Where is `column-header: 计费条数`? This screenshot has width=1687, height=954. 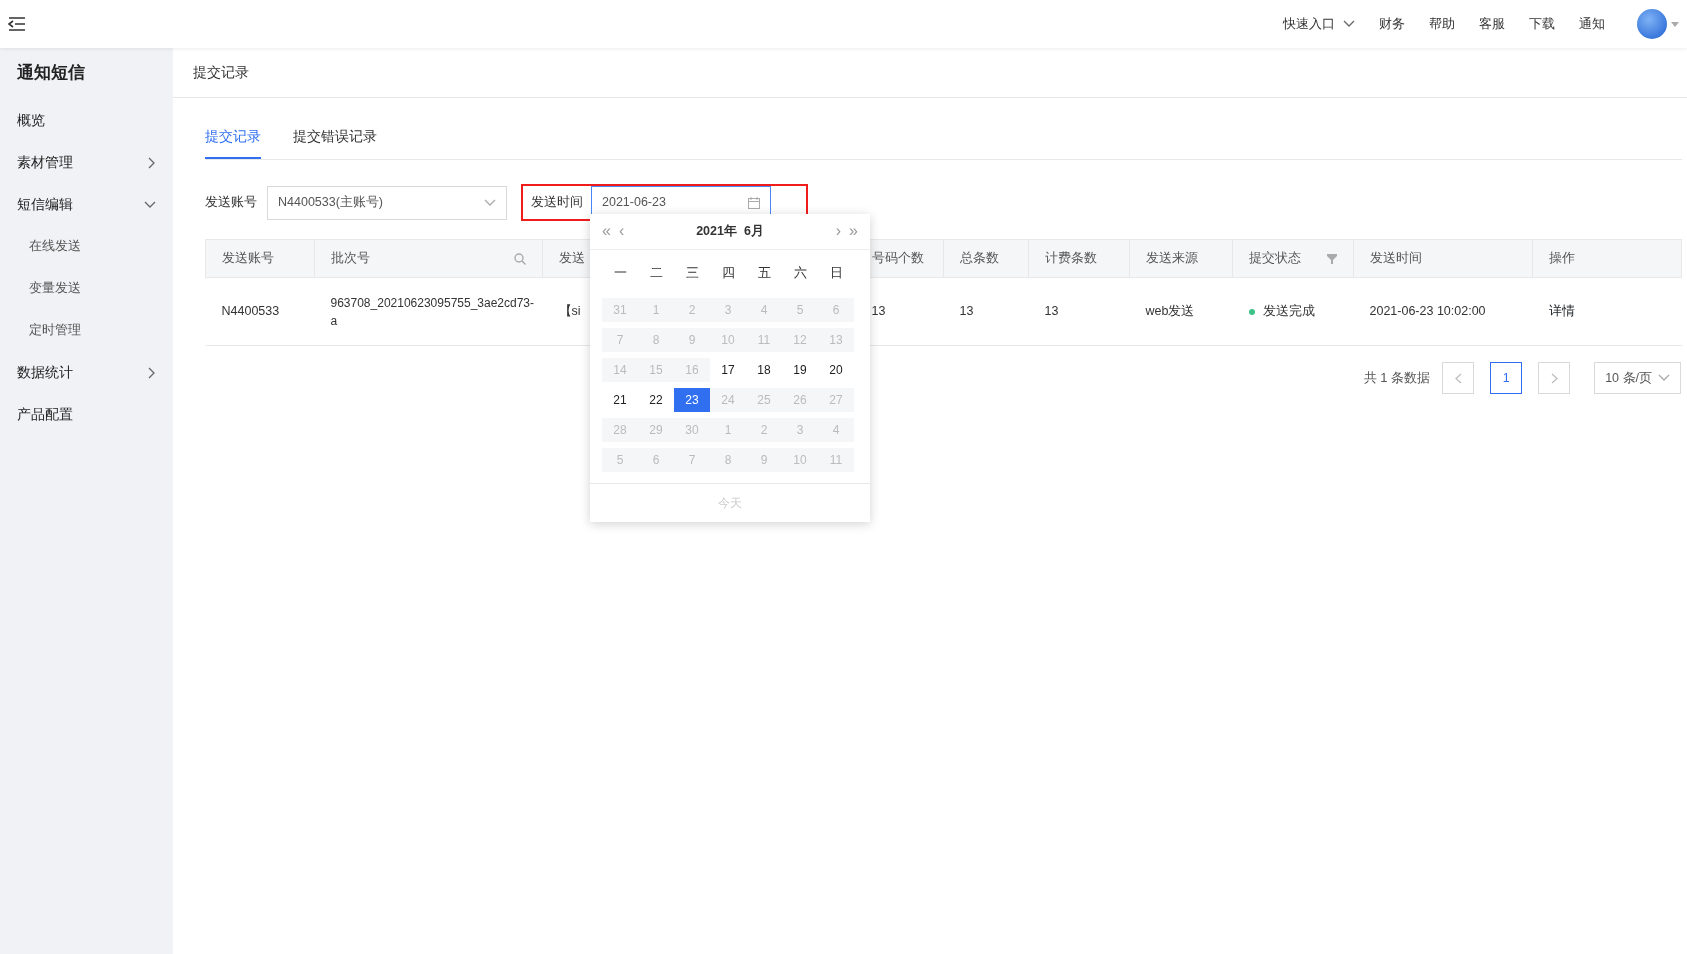
column-header: 计费条数 is located at coordinates (1071, 259).